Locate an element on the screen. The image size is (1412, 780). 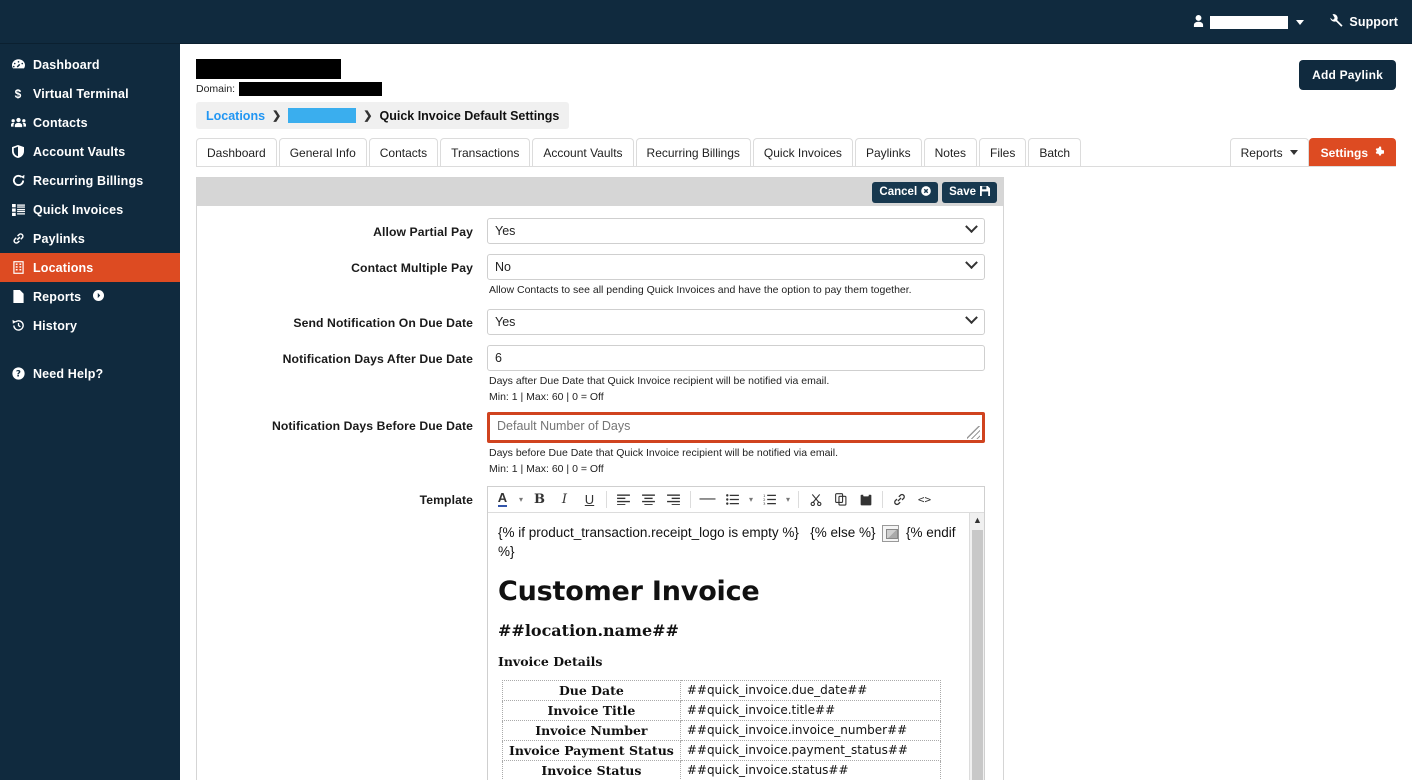
align-center-icon is located at coordinates (648, 499).